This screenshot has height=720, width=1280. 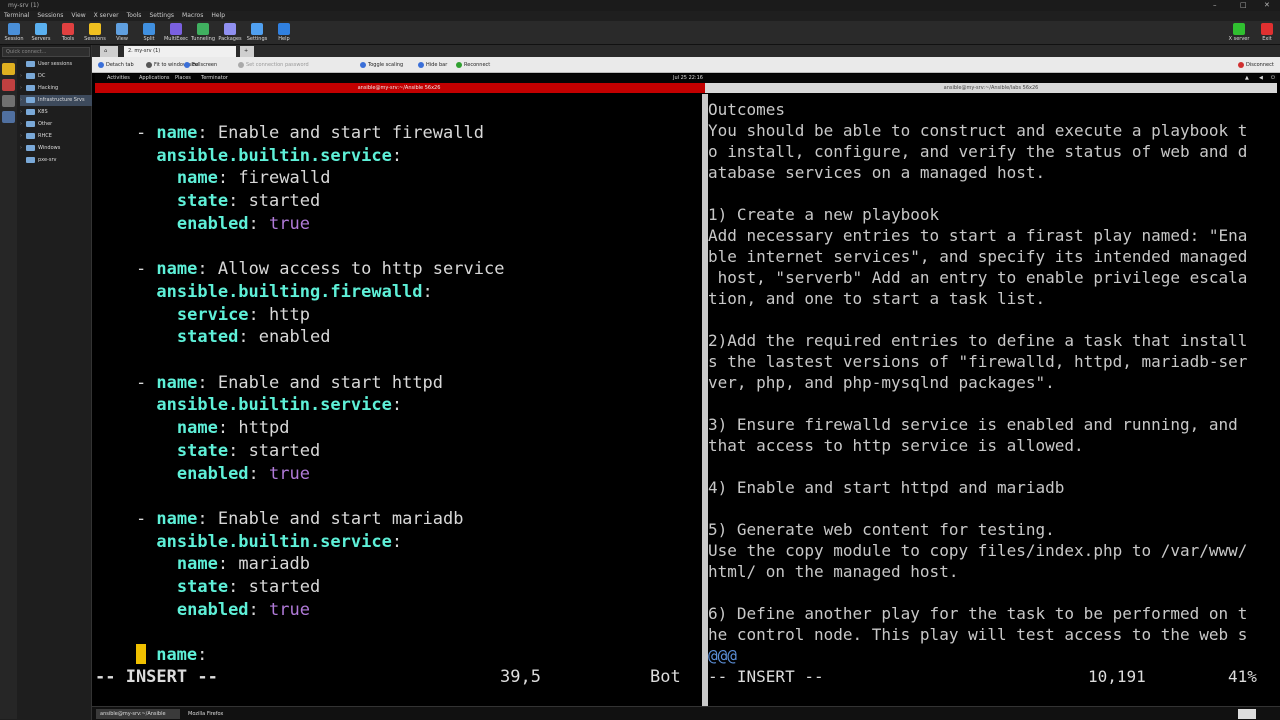 I want to click on power-icon: ⏻, so click(x=1273, y=78).